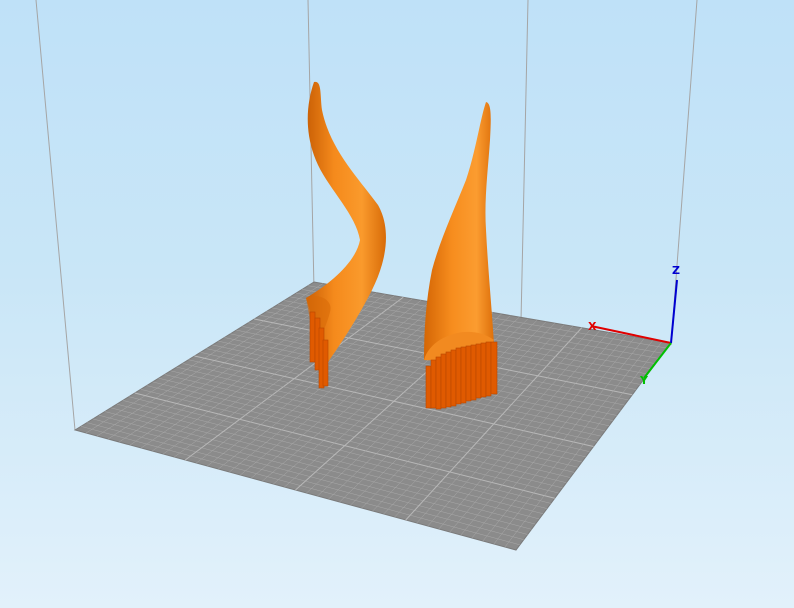  What do you see at coordinates (592, 326) in the screenshot?
I see `x-axis-label: X` at bounding box center [592, 326].